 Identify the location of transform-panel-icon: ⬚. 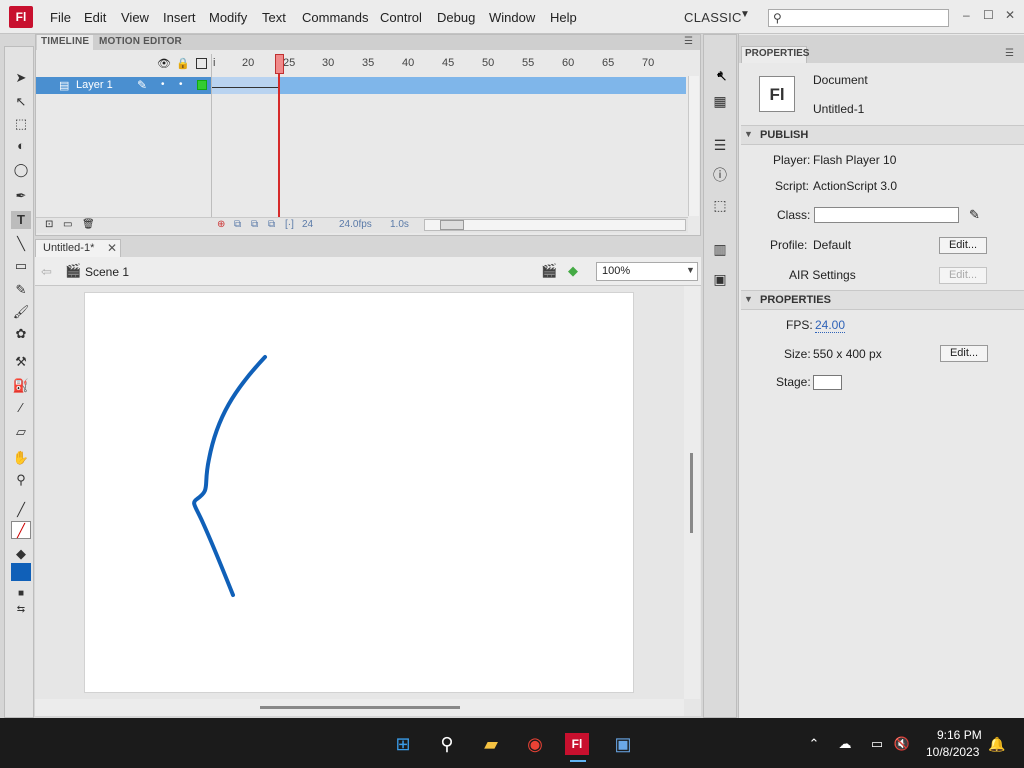
(720, 205).